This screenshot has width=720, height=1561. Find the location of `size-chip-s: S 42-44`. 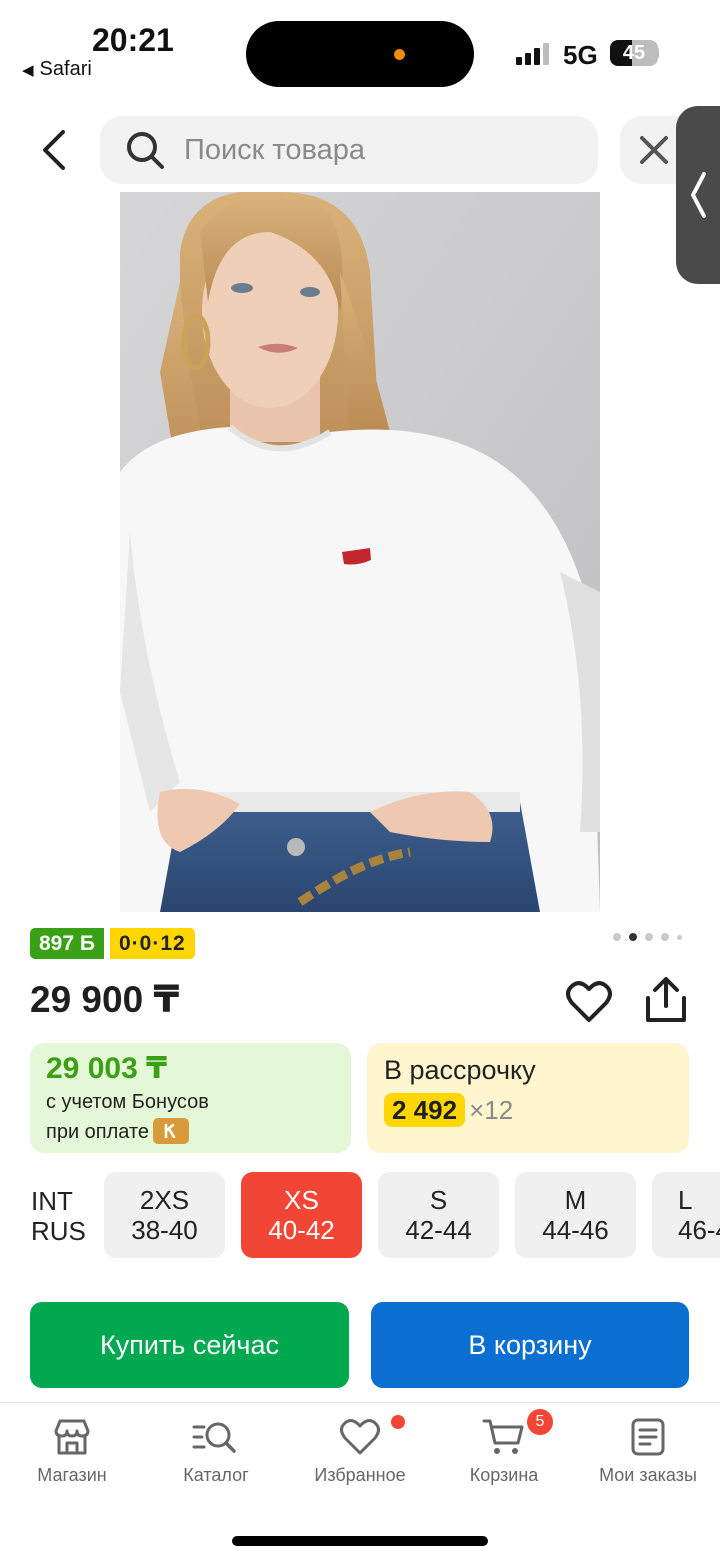

size-chip-s: S 42-44 is located at coordinates (438, 1215).